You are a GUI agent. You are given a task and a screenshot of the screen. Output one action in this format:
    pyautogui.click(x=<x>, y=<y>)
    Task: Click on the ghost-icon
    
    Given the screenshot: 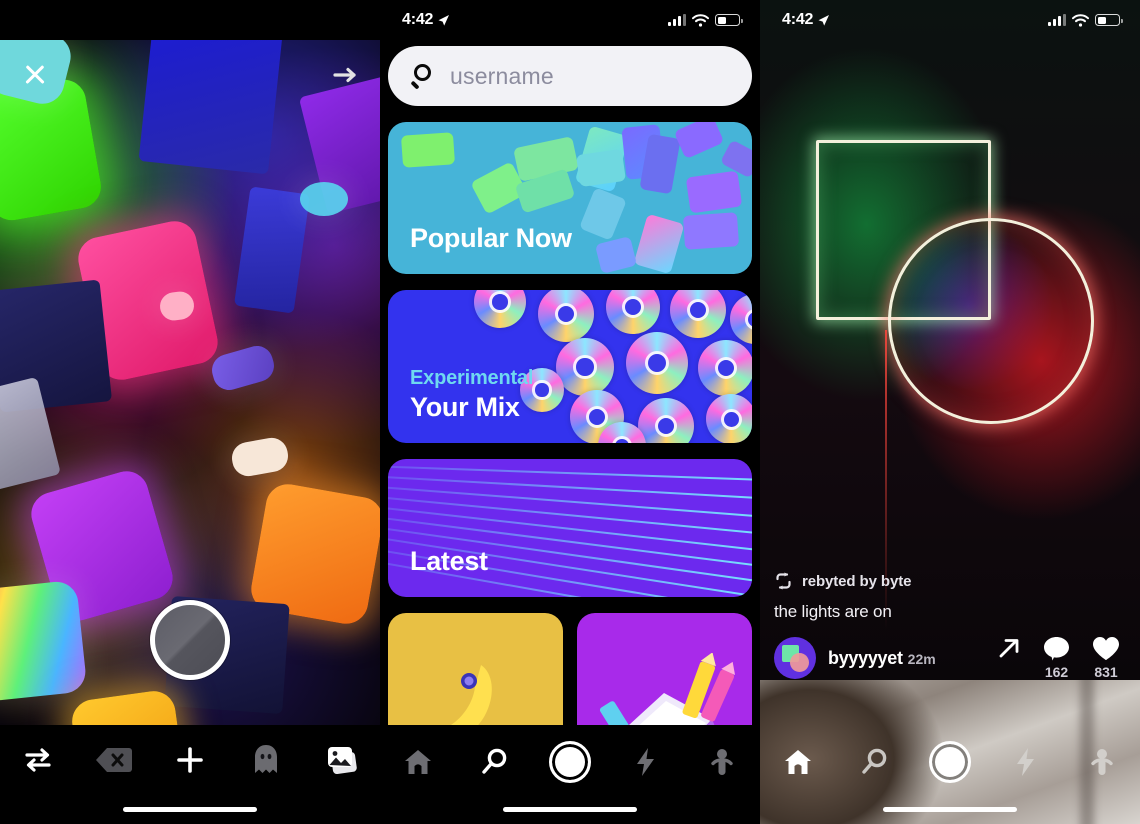 What is the action you would take?
    pyautogui.click(x=266, y=760)
    